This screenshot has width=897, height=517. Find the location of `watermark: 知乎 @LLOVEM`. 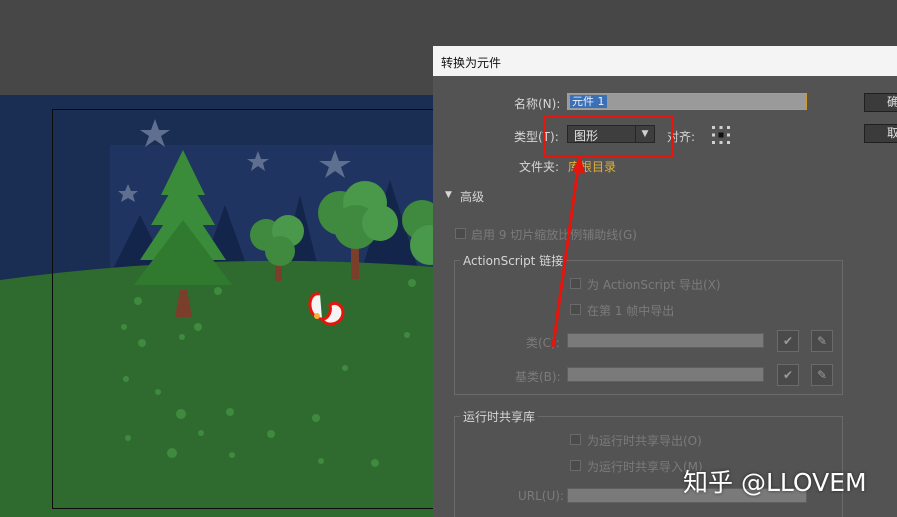

watermark: 知乎 @LLOVEM is located at coordinates (775, 482).